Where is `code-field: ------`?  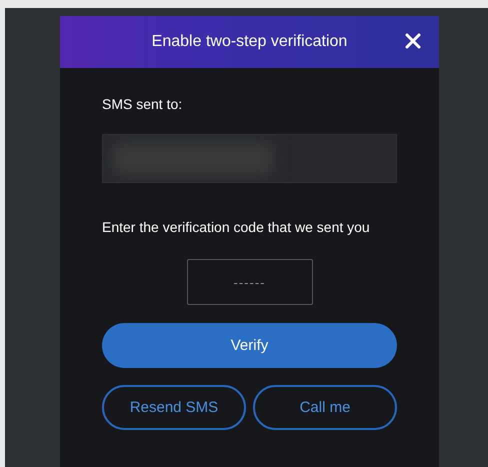 code-field: ------ is located at coordinates (249, 282).